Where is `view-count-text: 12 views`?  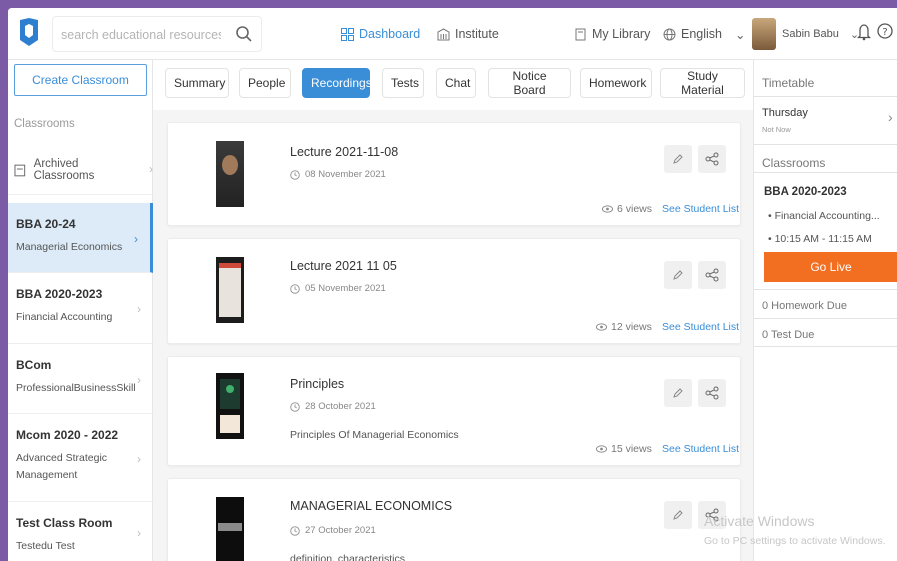
view-count-text: 12 views is located at coordinates (631, 327).